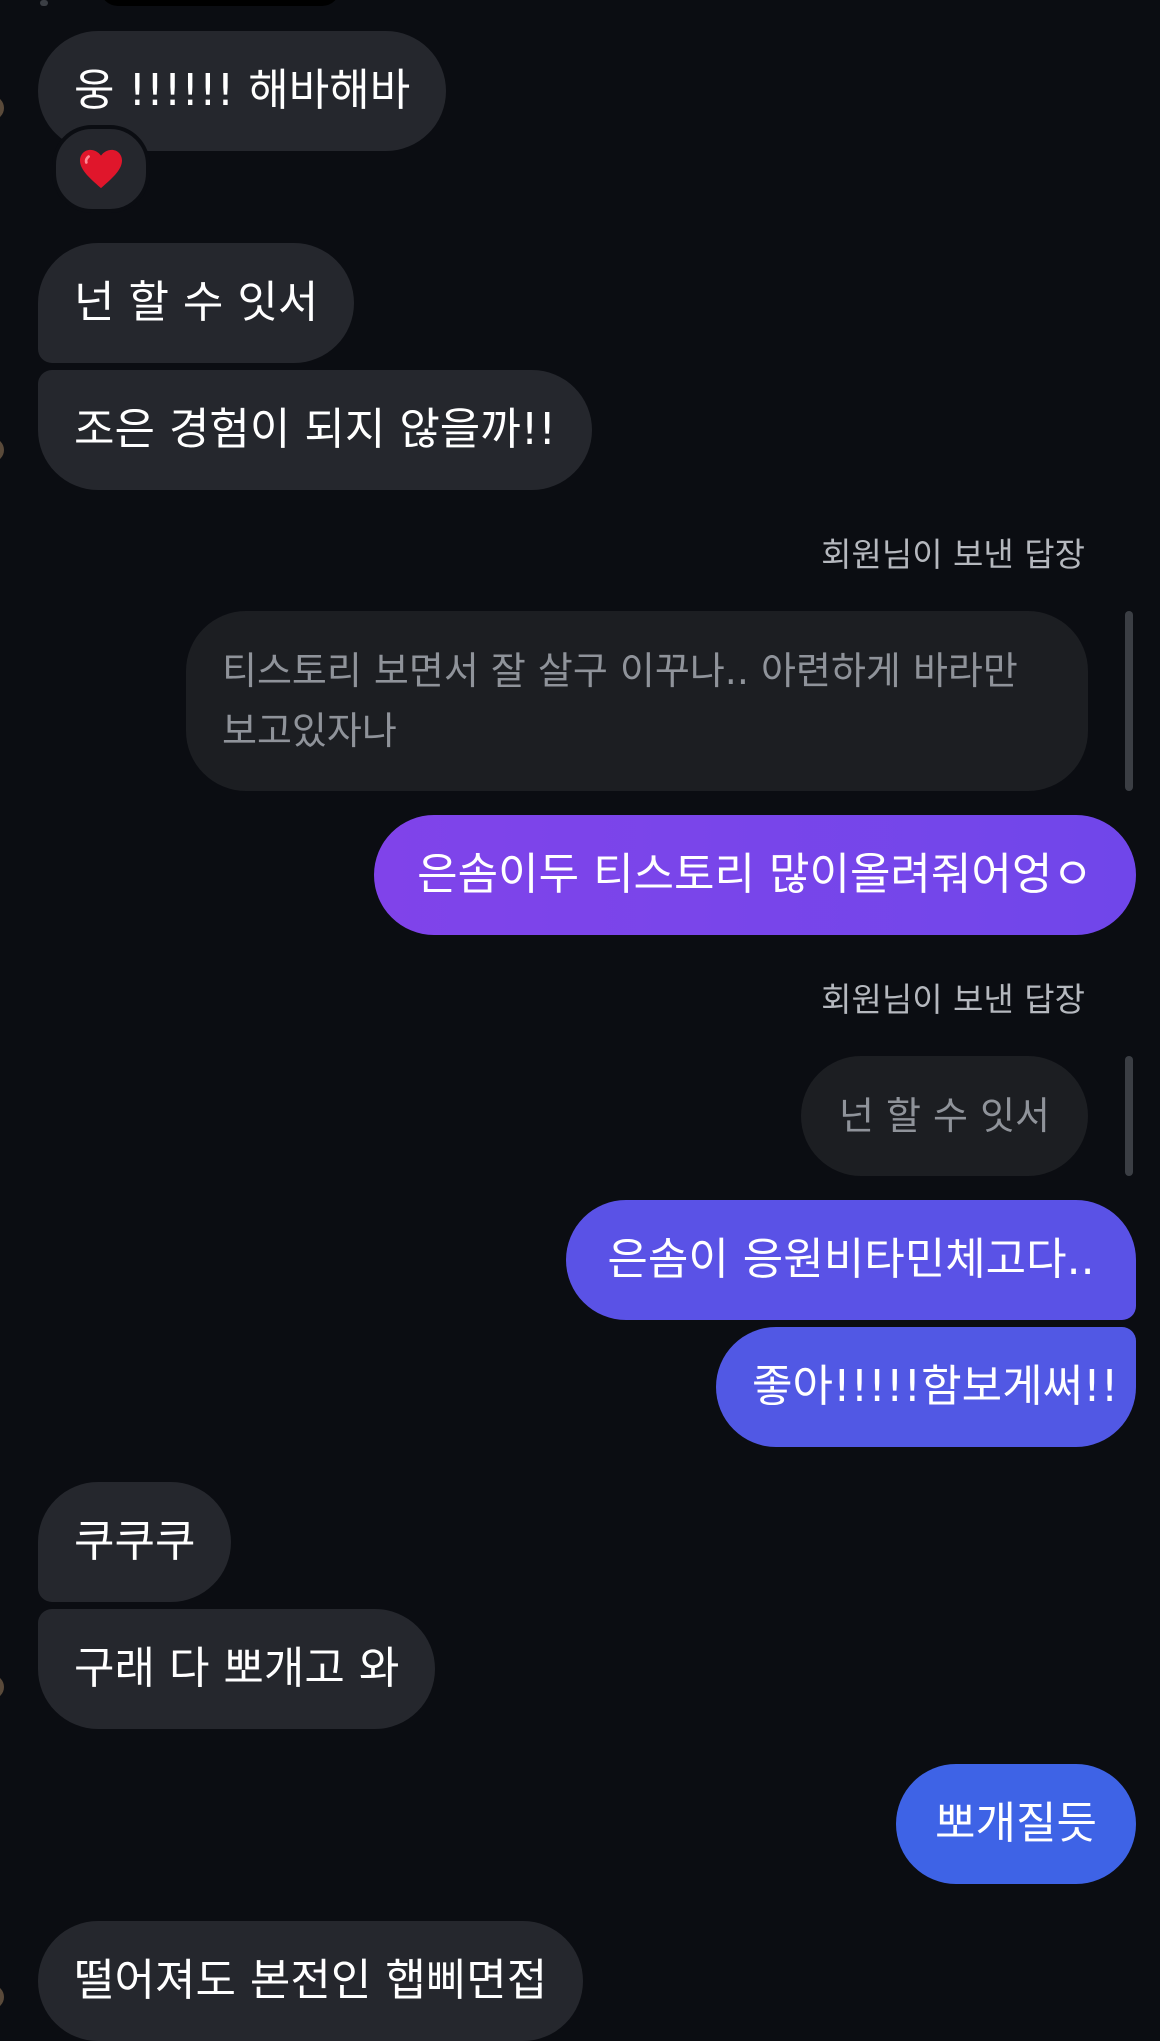 This screenshot has height=2041, width=1160. I want to click on incoming-message: 조은 경험이 되지 않을까!!, so click(315, 430).